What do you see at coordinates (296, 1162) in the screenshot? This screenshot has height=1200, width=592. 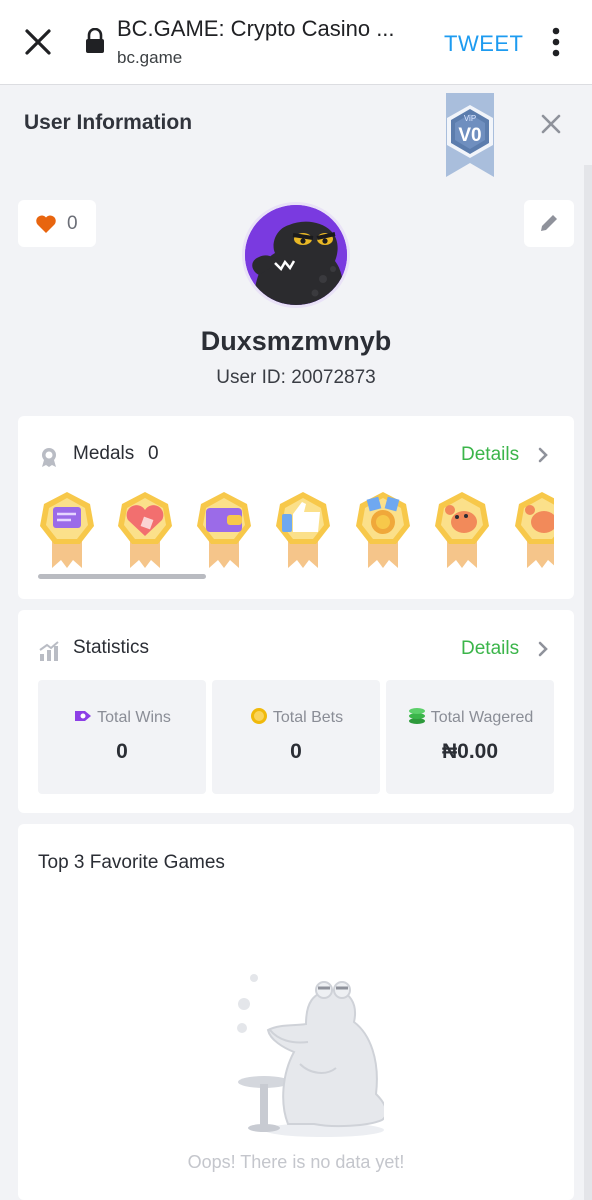 I see `empty-state-message: Oops! There is no data yet!` at bounding box center [296, 1162].